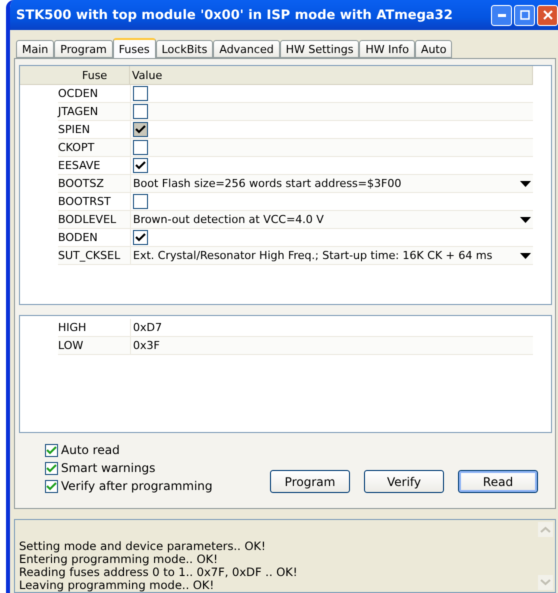 This screenshot has width=558, height=593. I want to click on maximize-icon, so click(525, 15).